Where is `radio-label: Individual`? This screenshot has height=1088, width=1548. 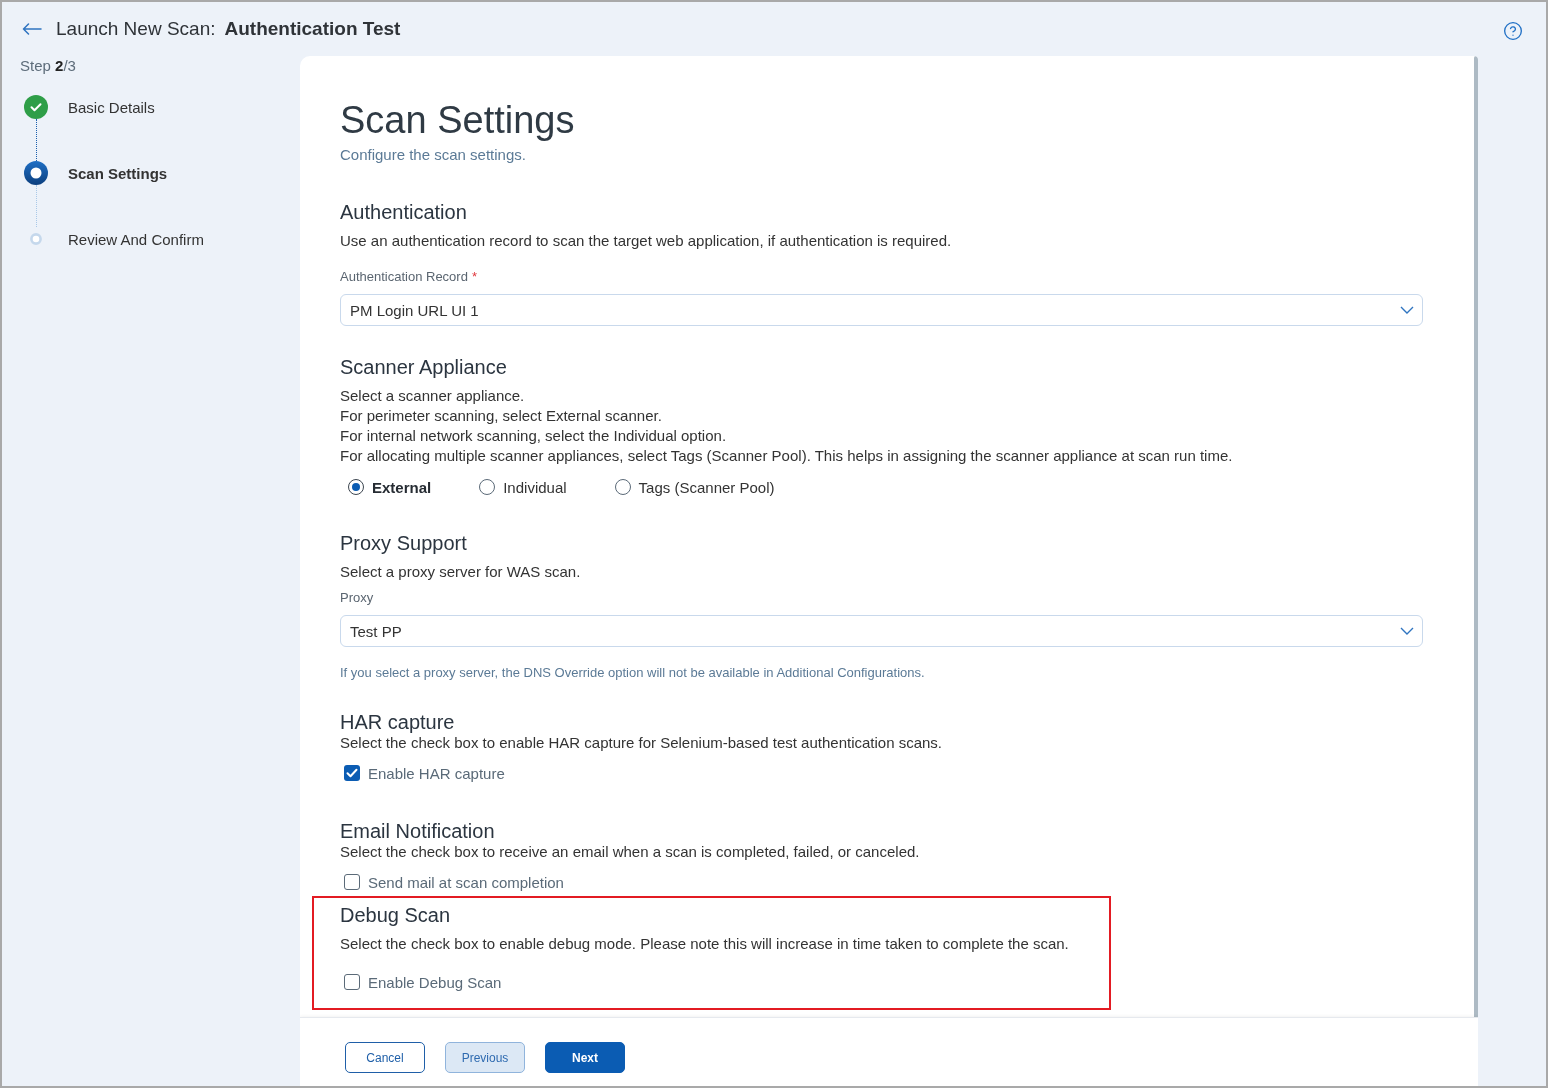
radio-label: Individual is located at coordinates (535, 487).